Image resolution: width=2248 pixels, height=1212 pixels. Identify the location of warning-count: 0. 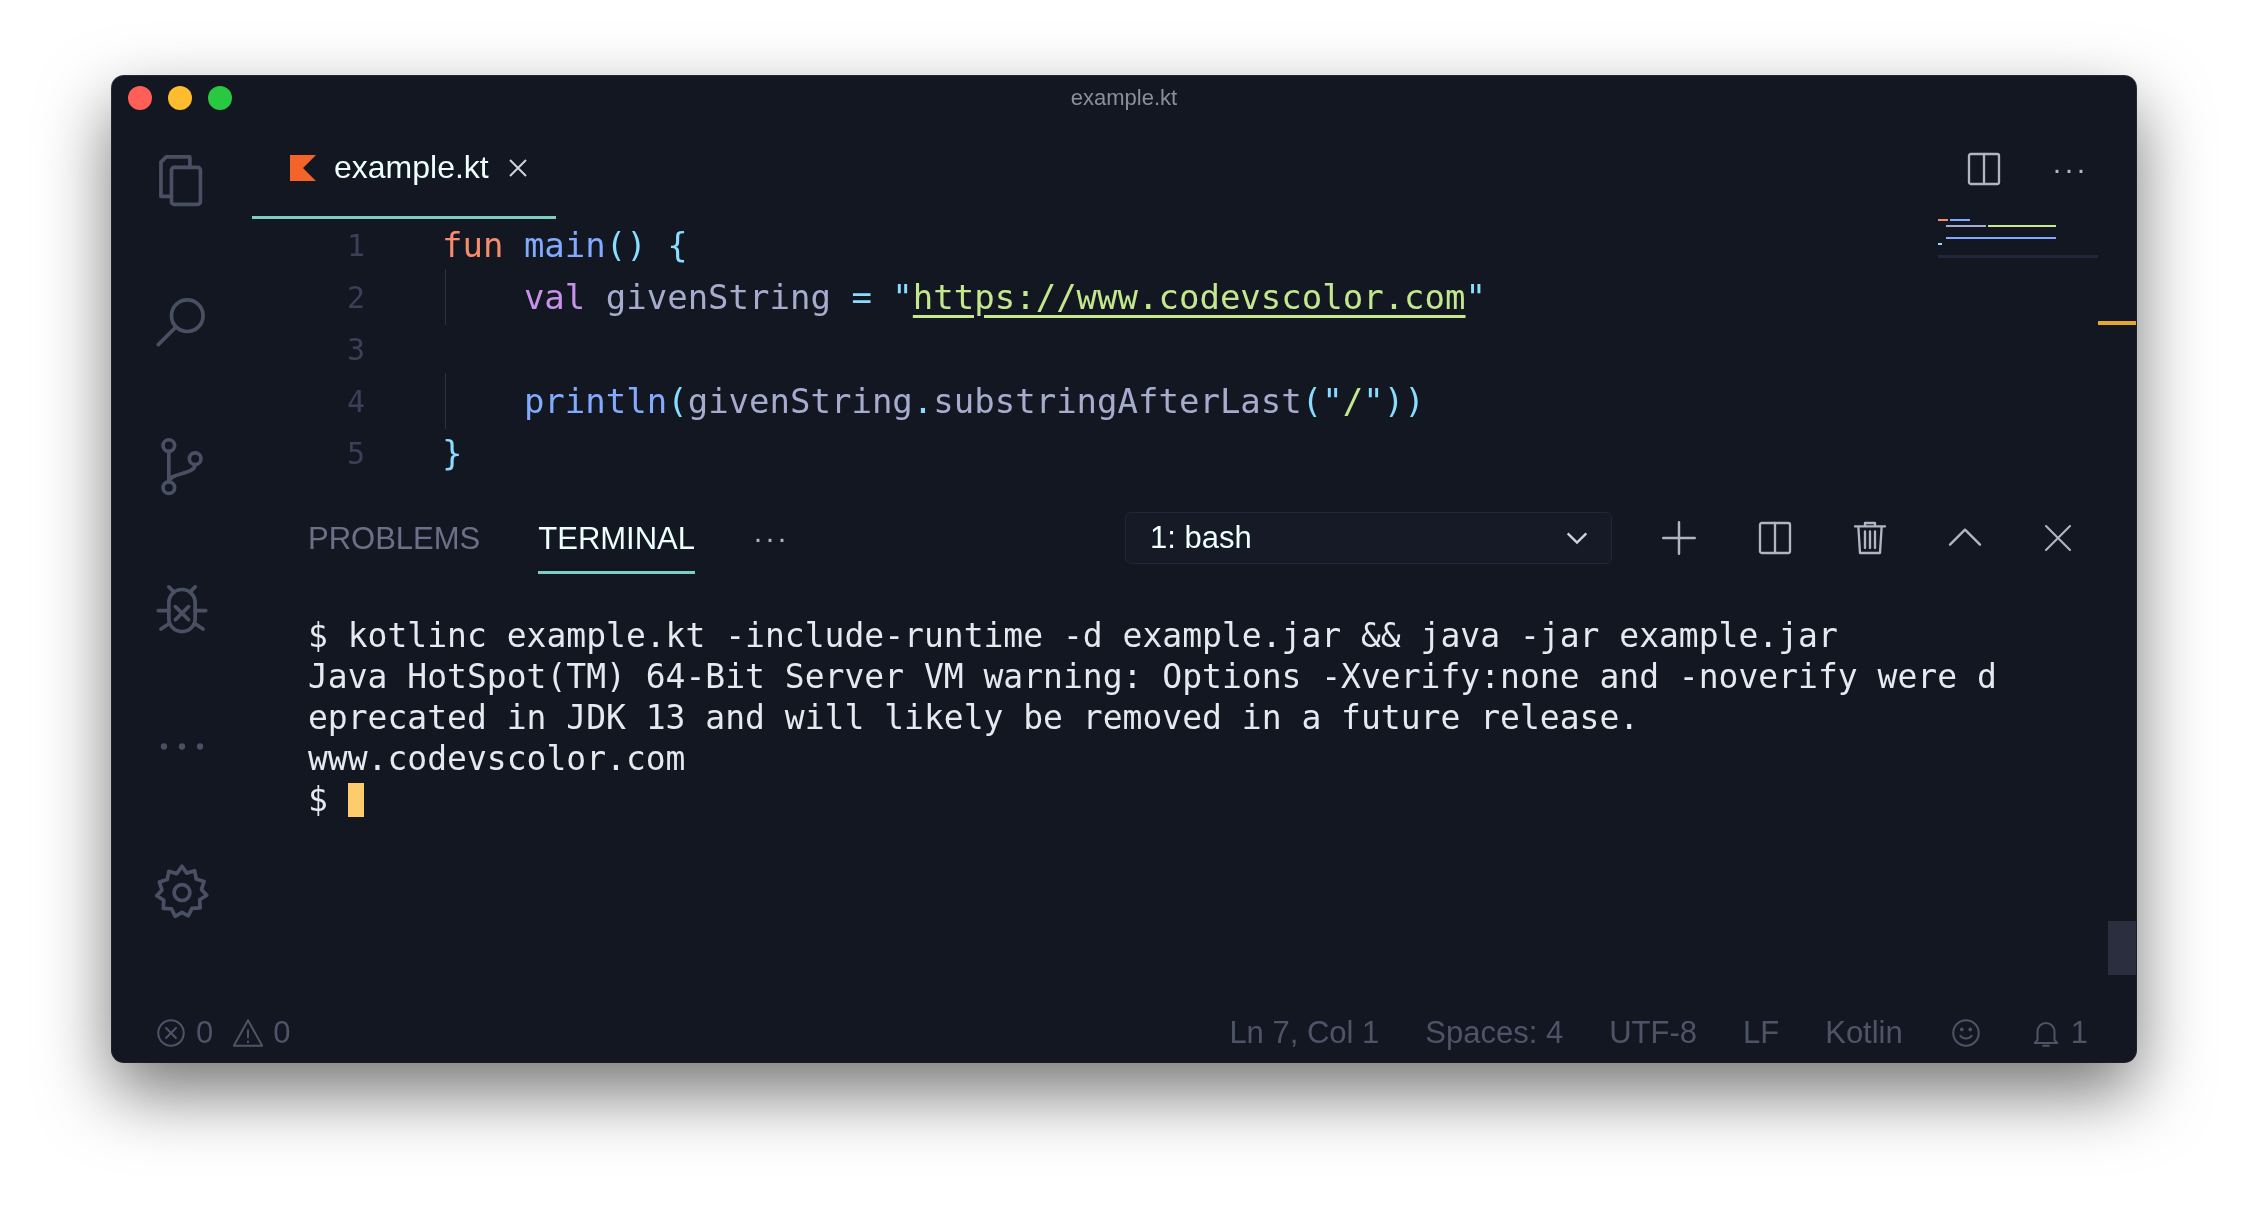
(282, 1033).